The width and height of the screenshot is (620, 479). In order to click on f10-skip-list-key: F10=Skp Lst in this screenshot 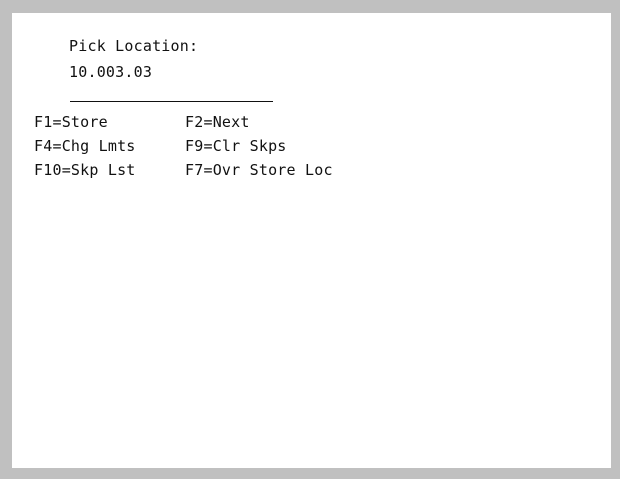, I will do `click(85, 170)`.